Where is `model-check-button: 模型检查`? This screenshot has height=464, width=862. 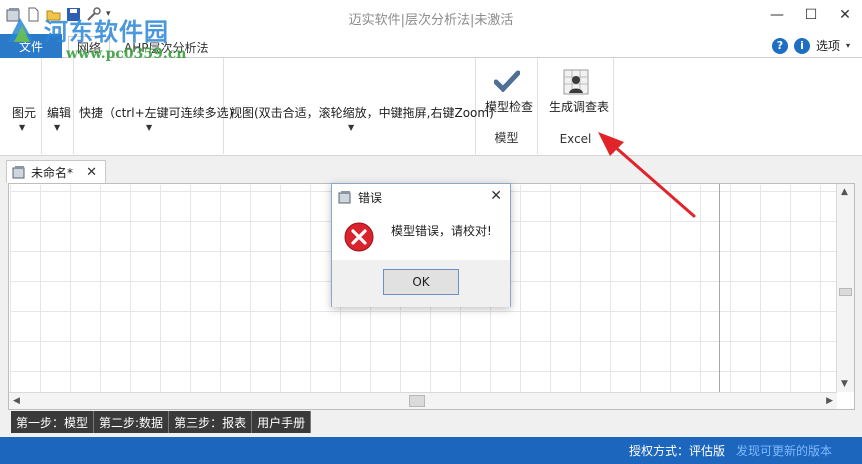 model-check-button: 模型检查 is located at coordinates (507, 88).